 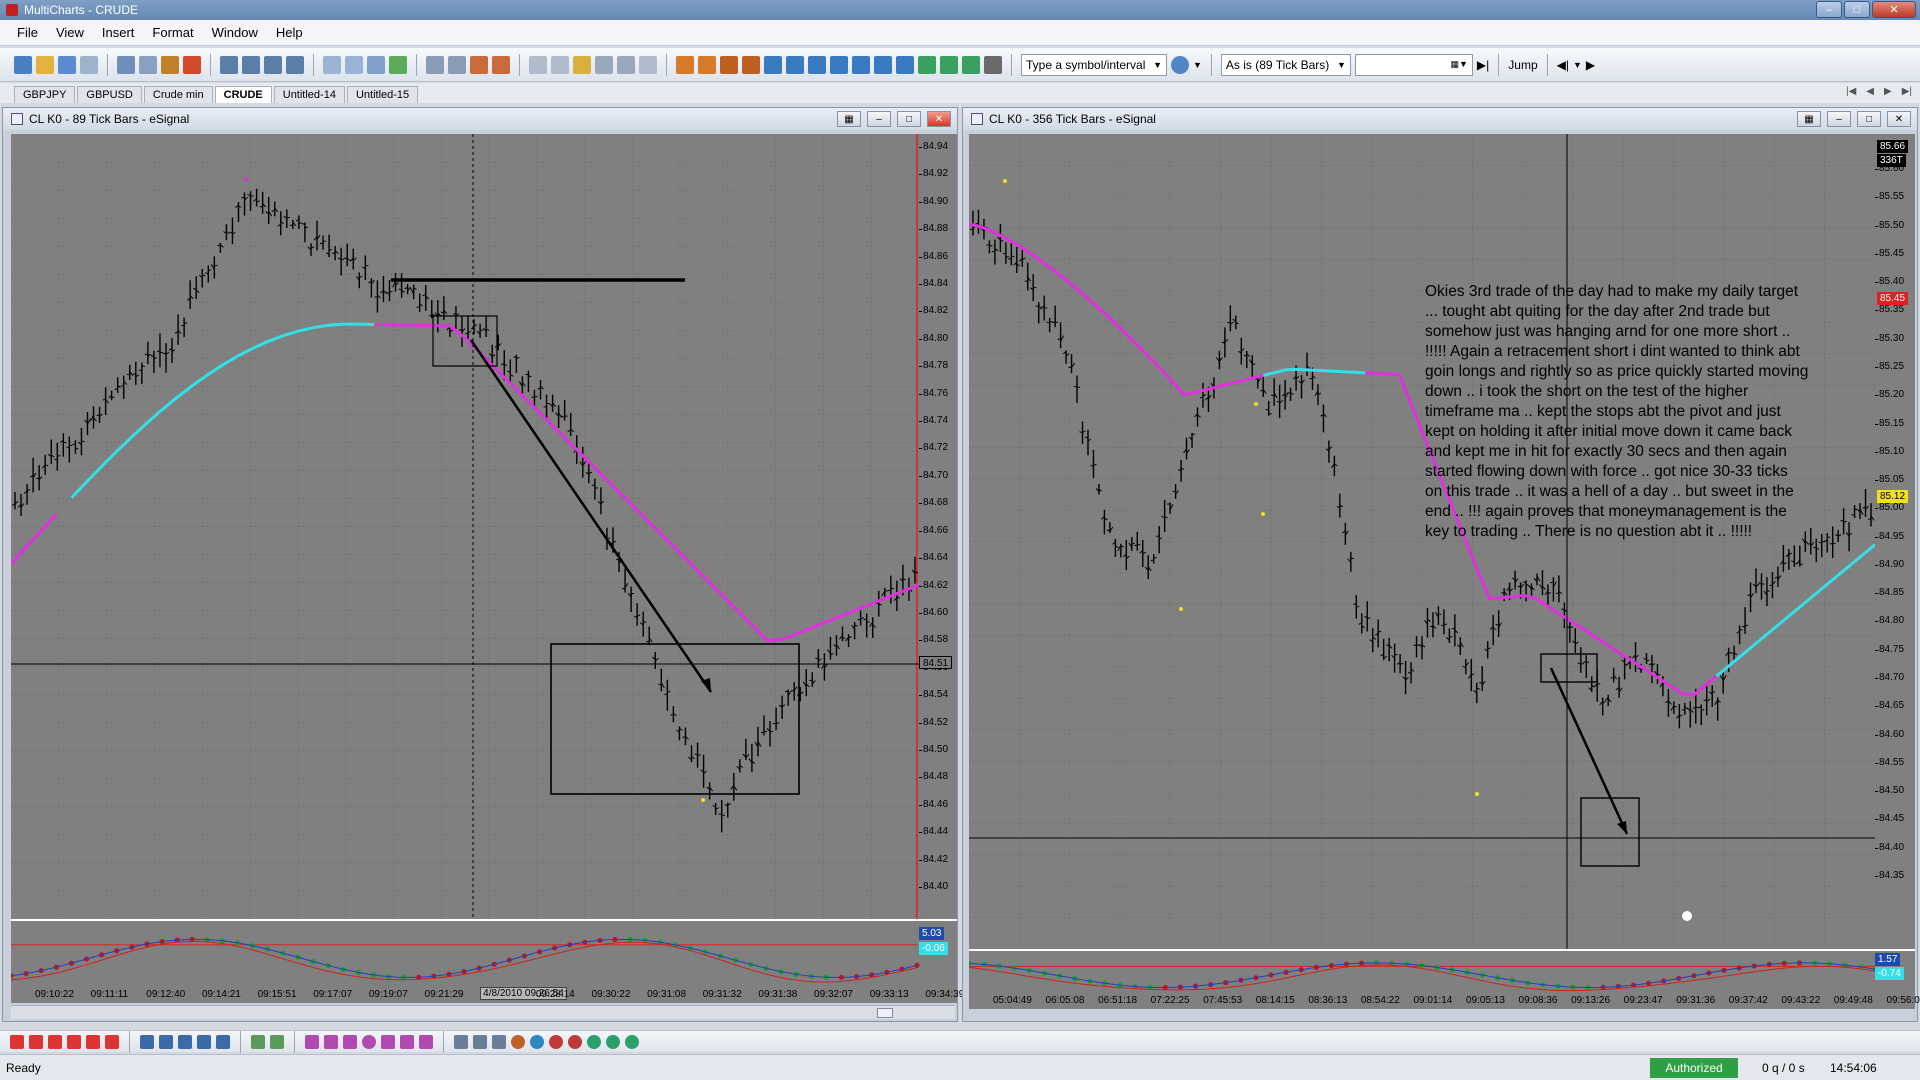 I want to click on save-icon, so click(x=67, y=64).